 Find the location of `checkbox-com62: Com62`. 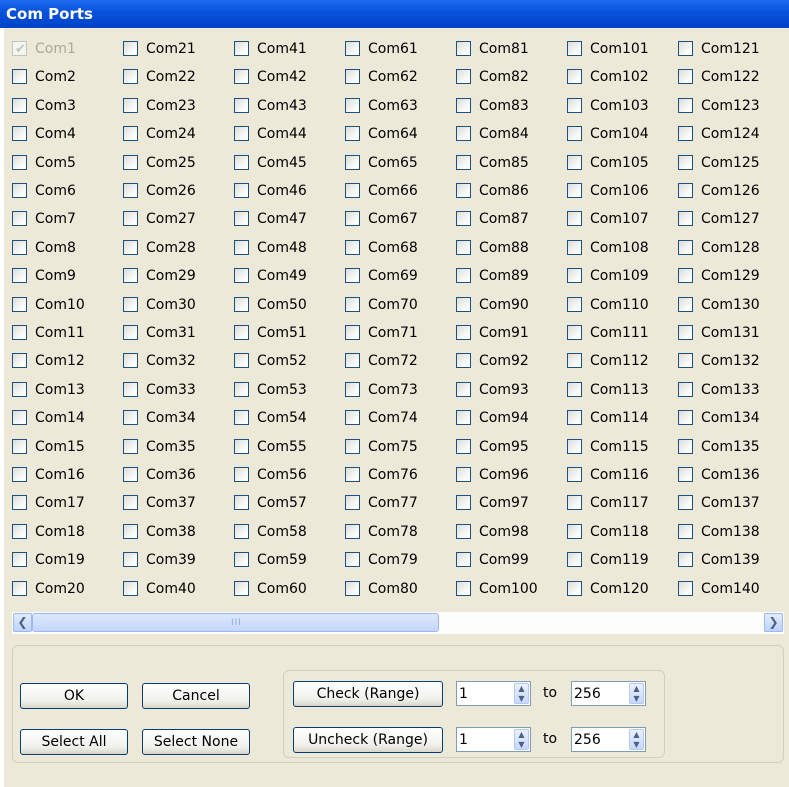

checkbox-com62: Com62 is located at coordinates (398, 77).